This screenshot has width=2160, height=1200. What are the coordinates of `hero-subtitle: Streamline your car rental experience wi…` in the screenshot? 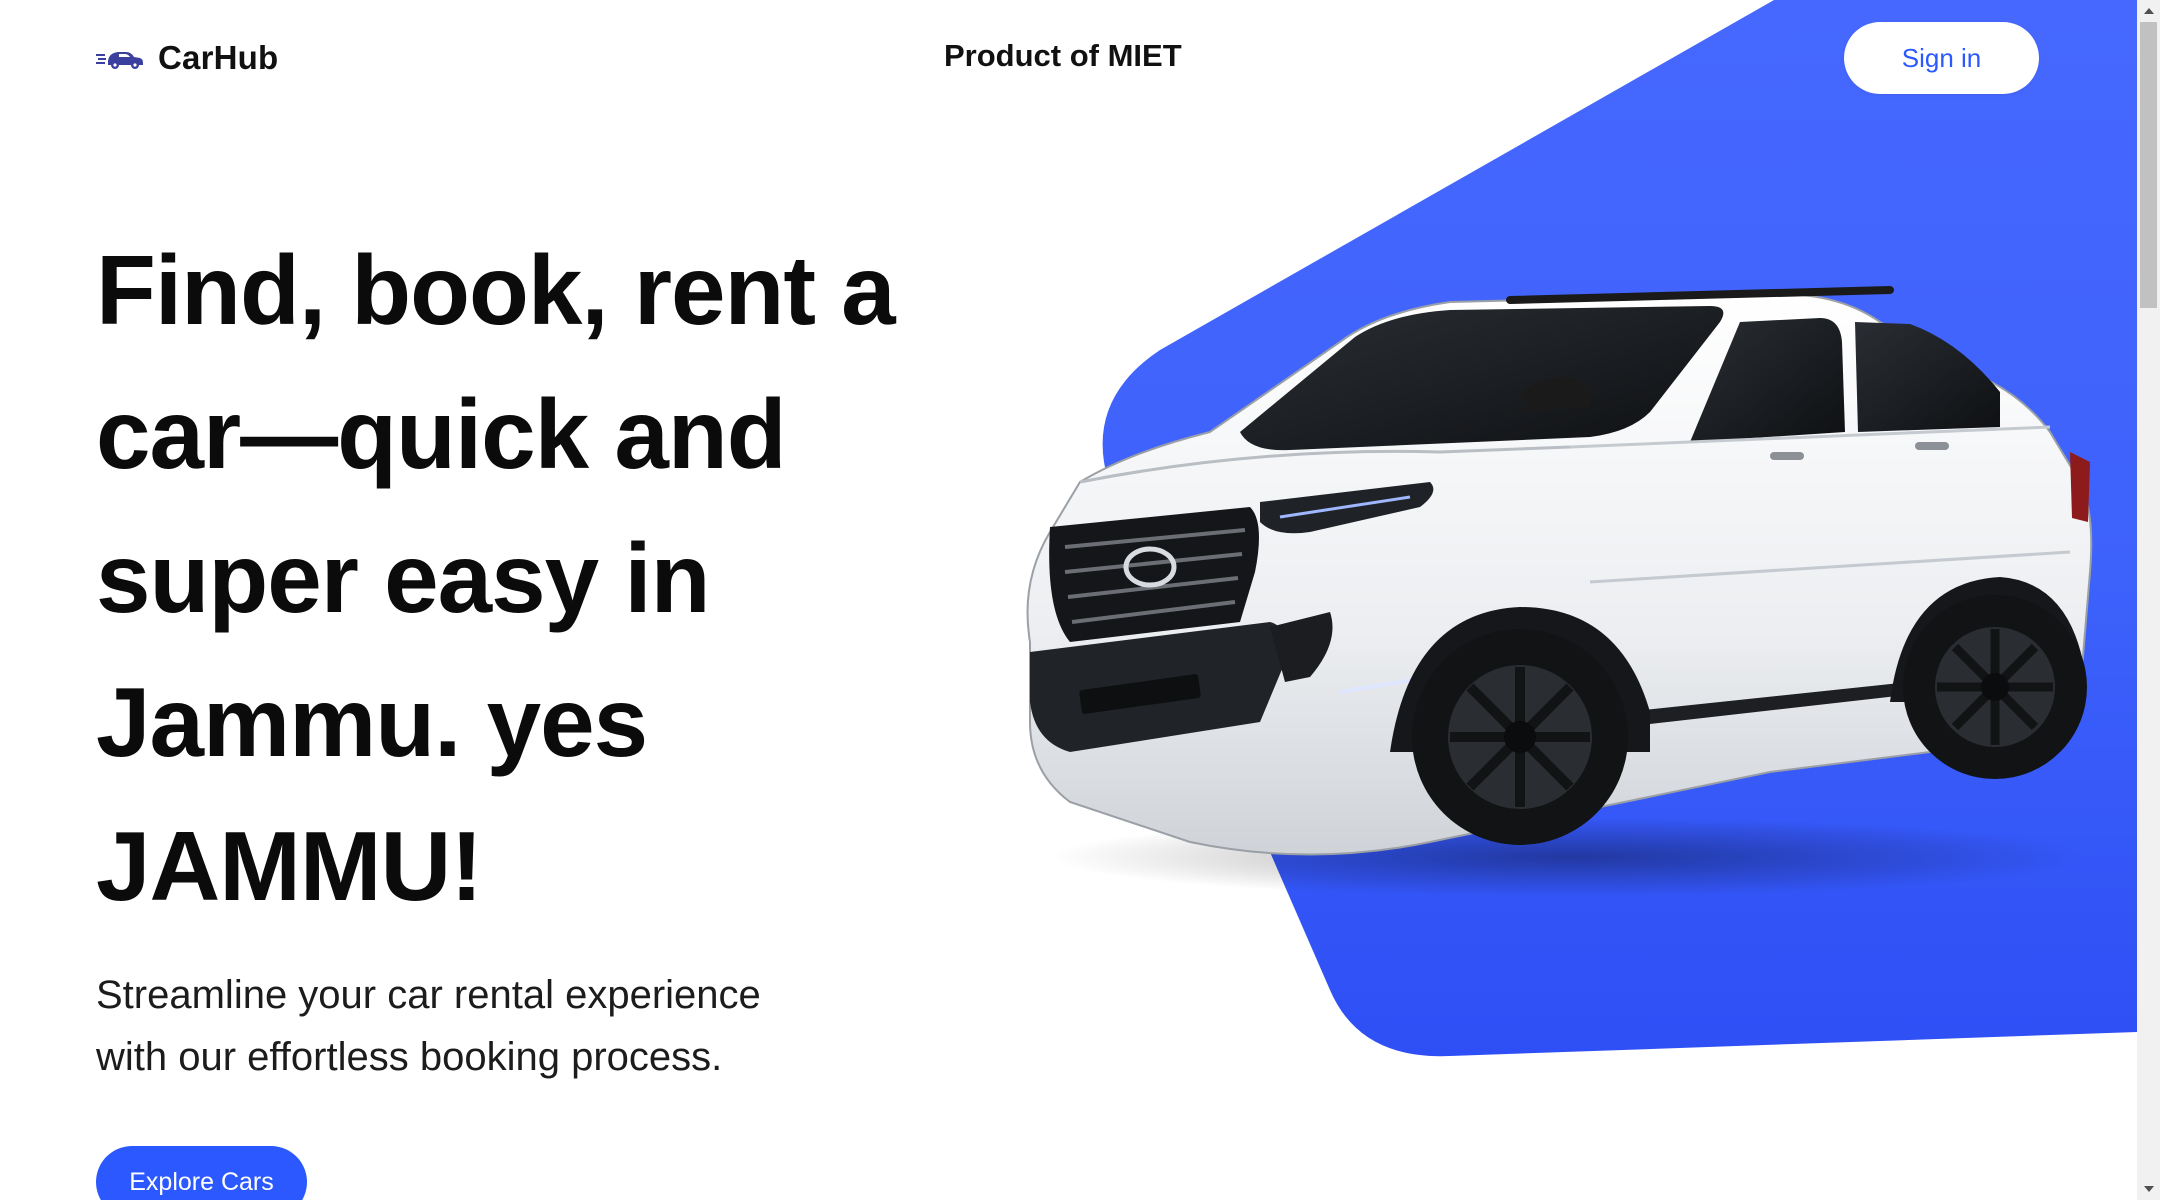 It's located at (428, 1026).